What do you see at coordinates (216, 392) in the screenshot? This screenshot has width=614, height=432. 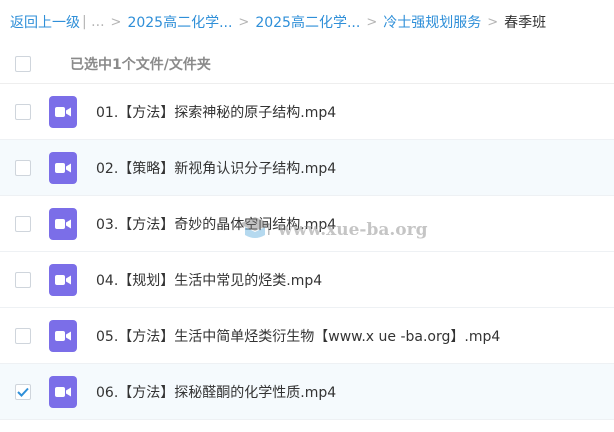 I see `file-name: 06.【方法】探秘醛酮的化学性质.mp4` at bounding box center [216, 392].